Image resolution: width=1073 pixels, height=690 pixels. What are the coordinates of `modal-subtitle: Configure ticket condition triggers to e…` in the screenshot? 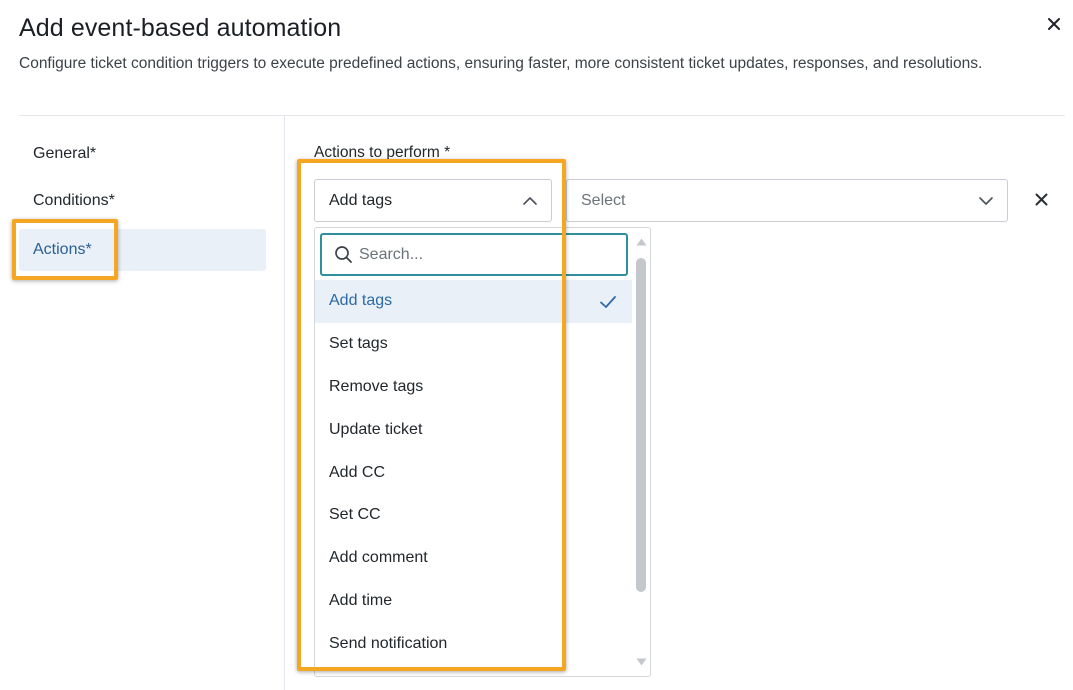 It's located at (501, 63).